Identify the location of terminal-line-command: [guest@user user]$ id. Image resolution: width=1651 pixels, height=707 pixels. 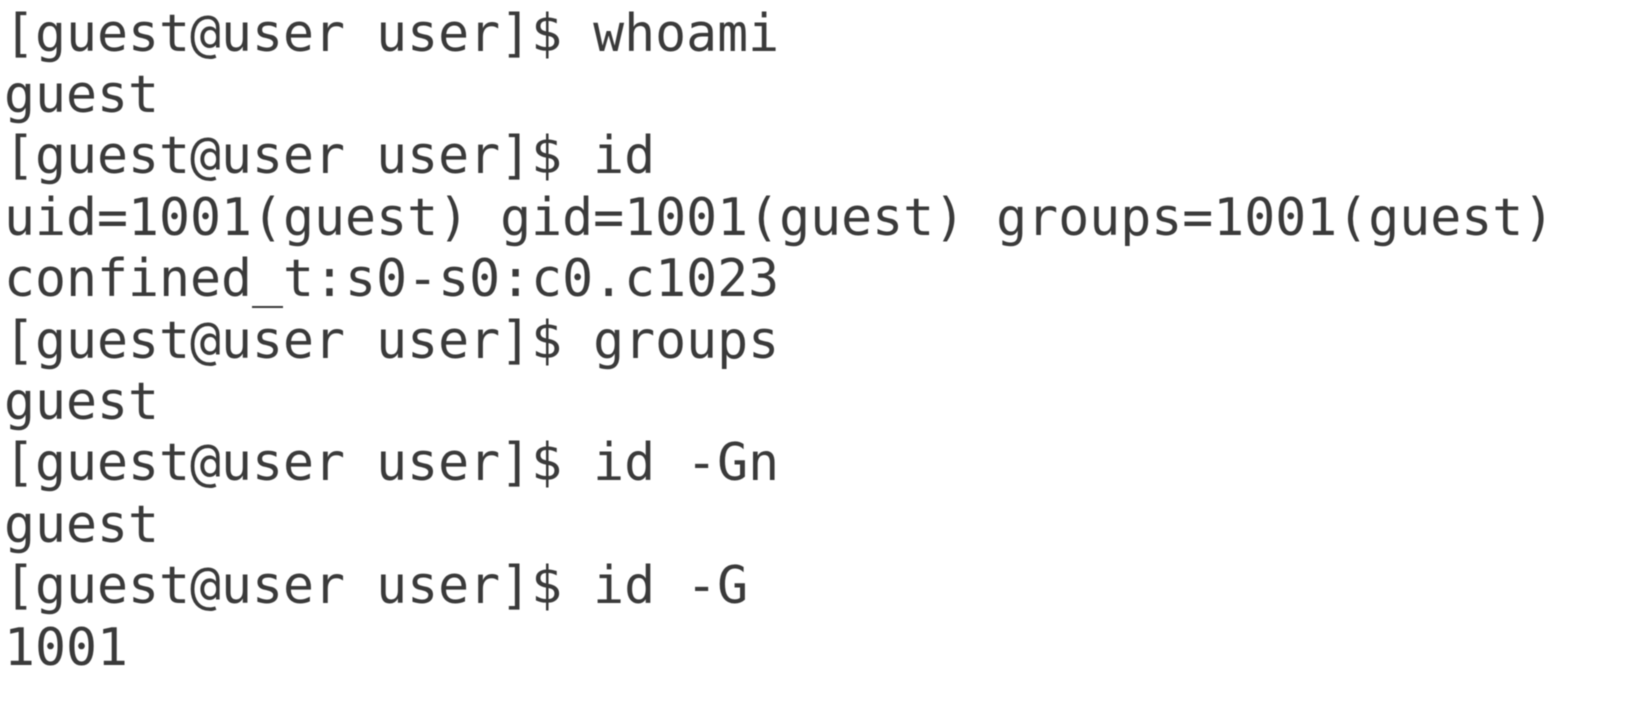
(329, 156).